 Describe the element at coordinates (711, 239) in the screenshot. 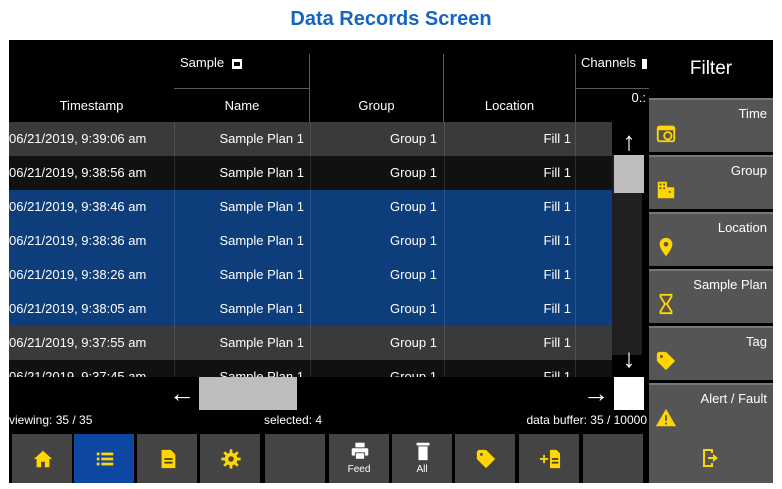

I see `filter-location-button: Location` at that location.